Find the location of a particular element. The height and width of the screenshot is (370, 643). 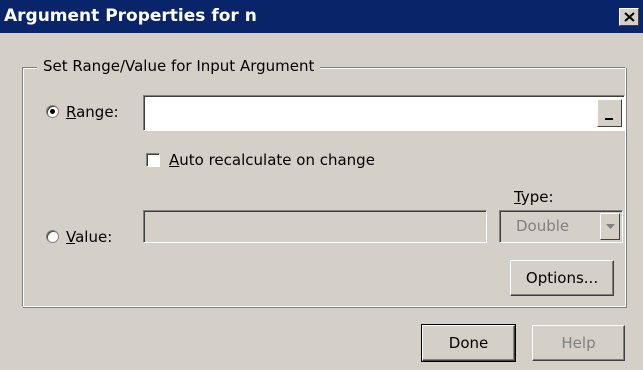

range-picker-icon is located at coordinates (609, 119).